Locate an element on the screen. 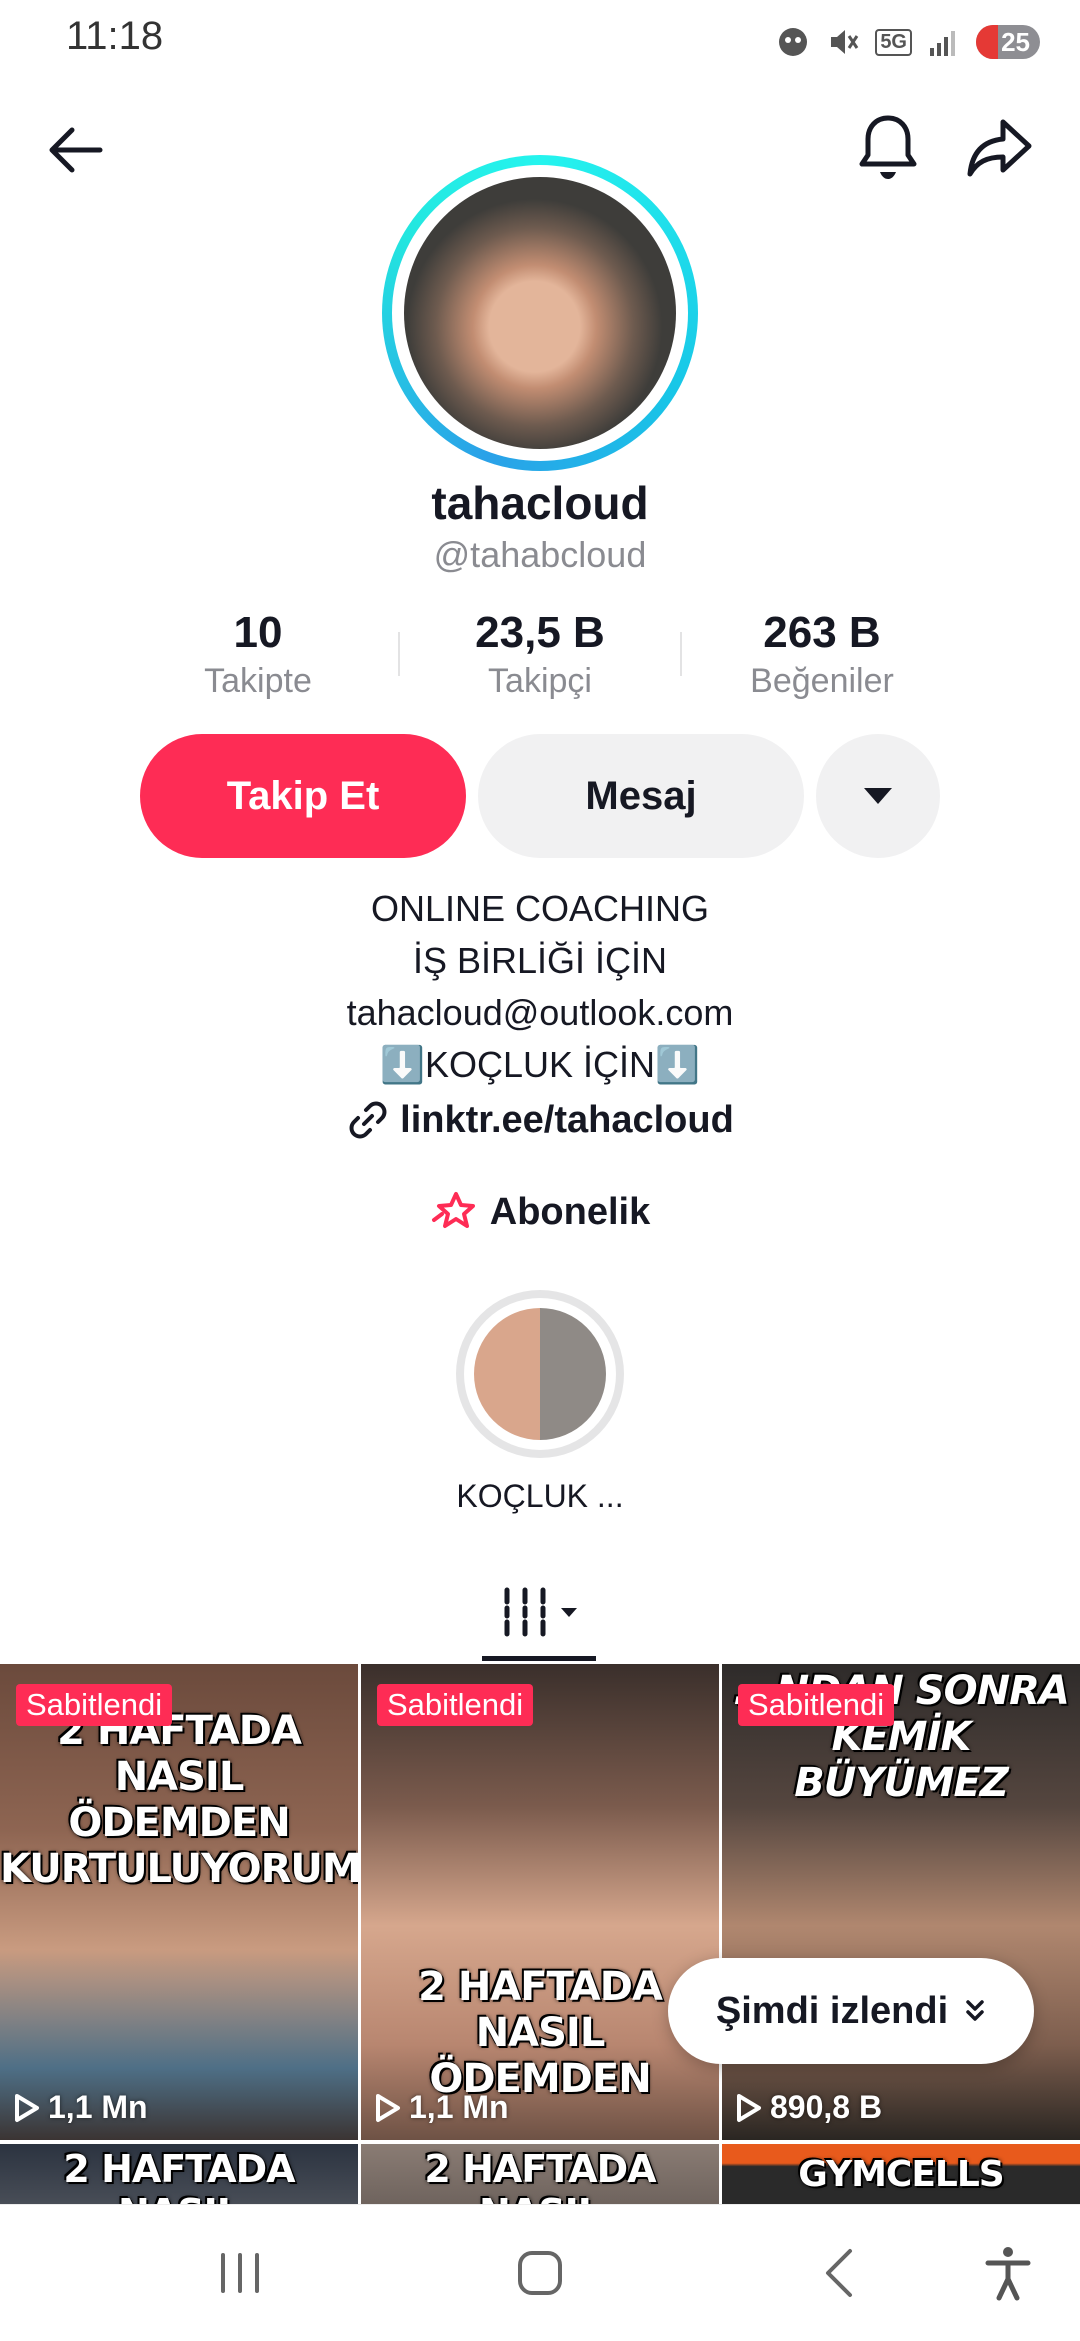 The height and width of the screenshot is (2341, 1080). stat-followers-value: 23,5 B is located at coordinates (540, 632).